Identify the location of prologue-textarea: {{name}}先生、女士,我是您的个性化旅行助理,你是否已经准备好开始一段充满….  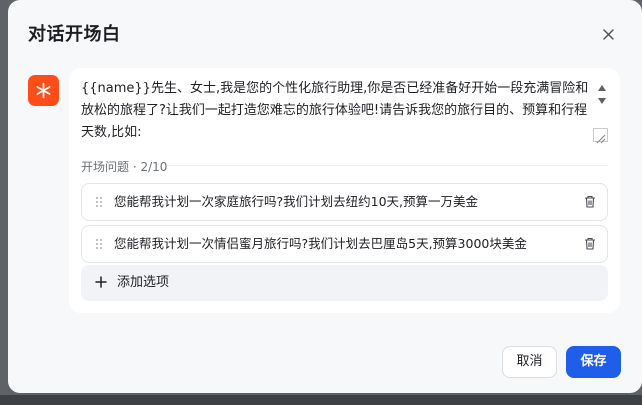
(338, 111).